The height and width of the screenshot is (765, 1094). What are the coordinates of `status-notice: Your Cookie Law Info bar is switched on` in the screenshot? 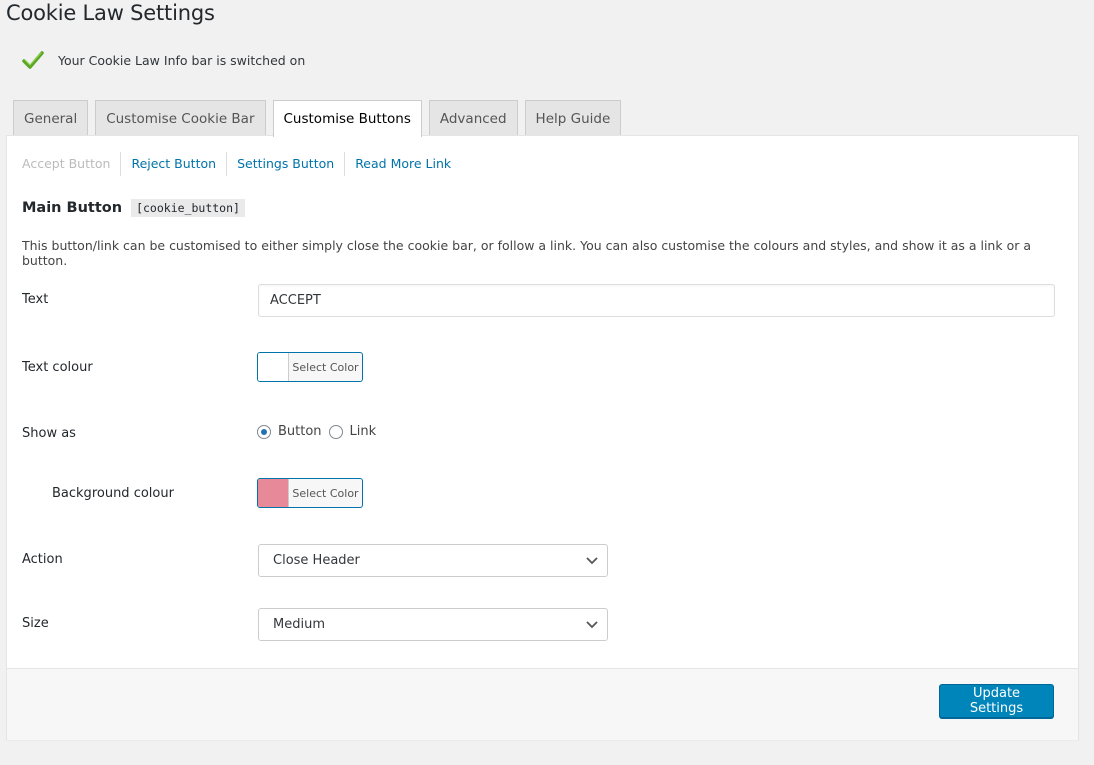 It's located at (163, 60).